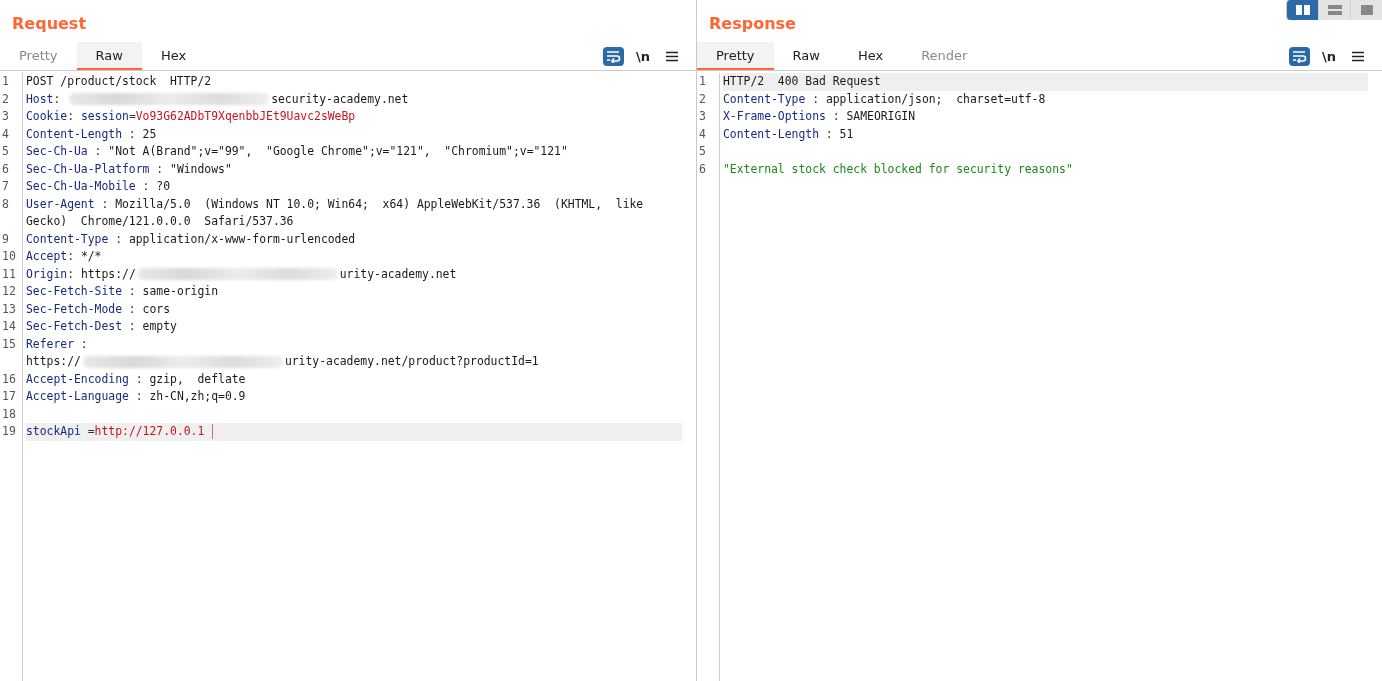 This screenshot has height=681, width=1382. I want to click on columns-layout-icon, so click(1302, 10).